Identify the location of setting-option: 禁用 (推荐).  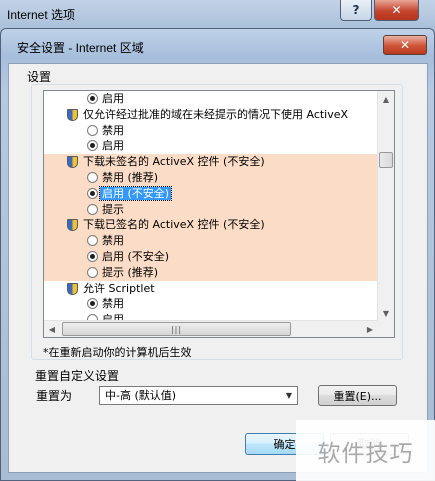
(211, 177).